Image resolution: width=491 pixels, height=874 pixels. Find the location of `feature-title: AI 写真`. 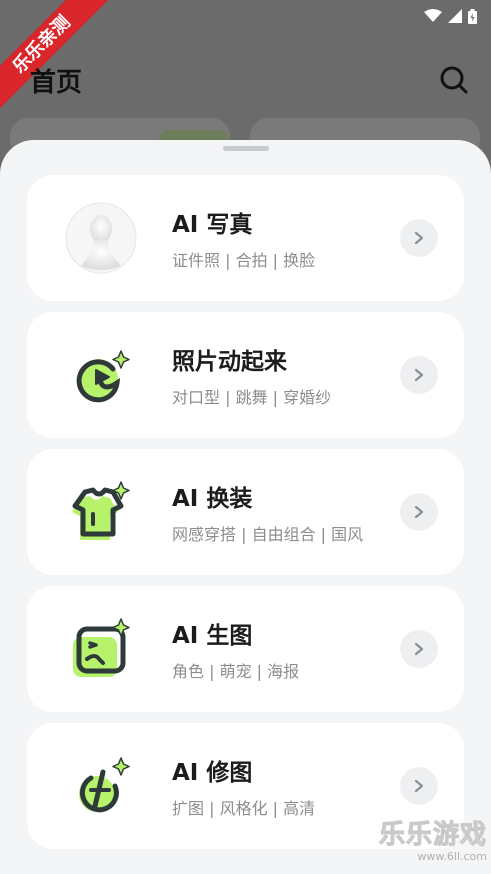

feature-title: AI 写真 is located at coordinates (212, 225).